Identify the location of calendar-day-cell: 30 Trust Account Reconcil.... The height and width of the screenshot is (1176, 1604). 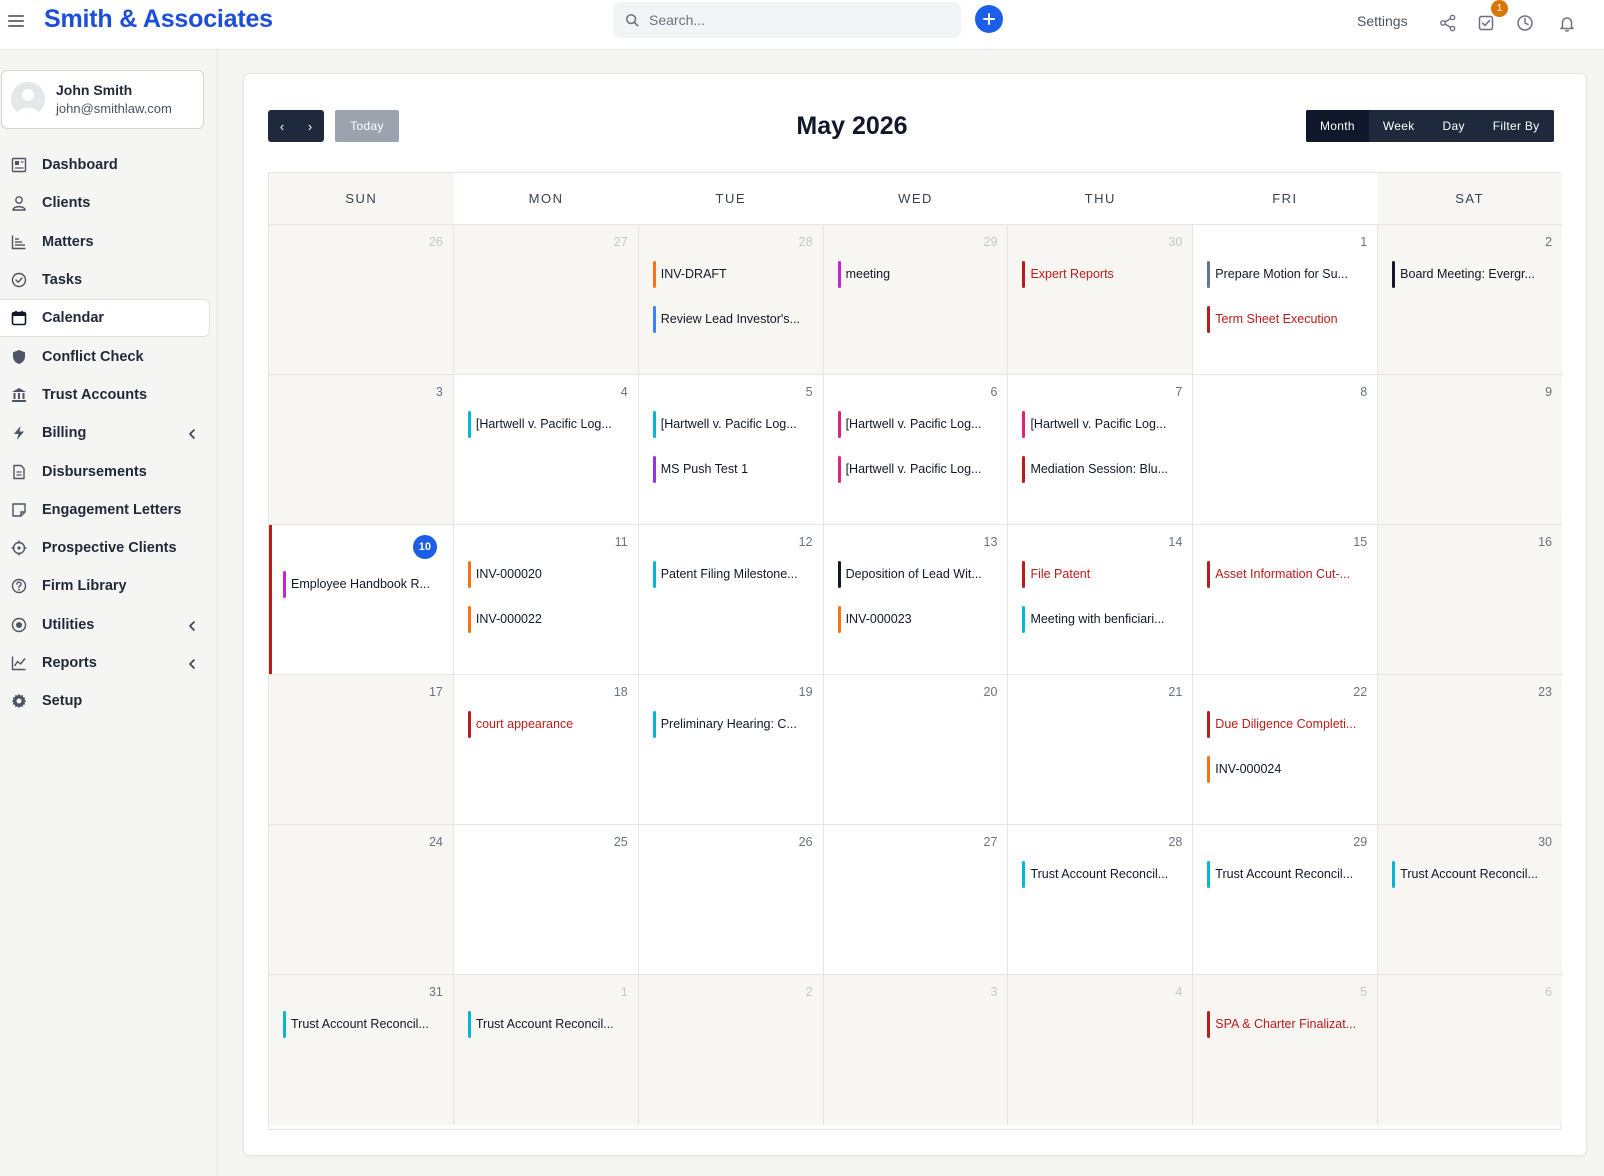
(1470, 899).